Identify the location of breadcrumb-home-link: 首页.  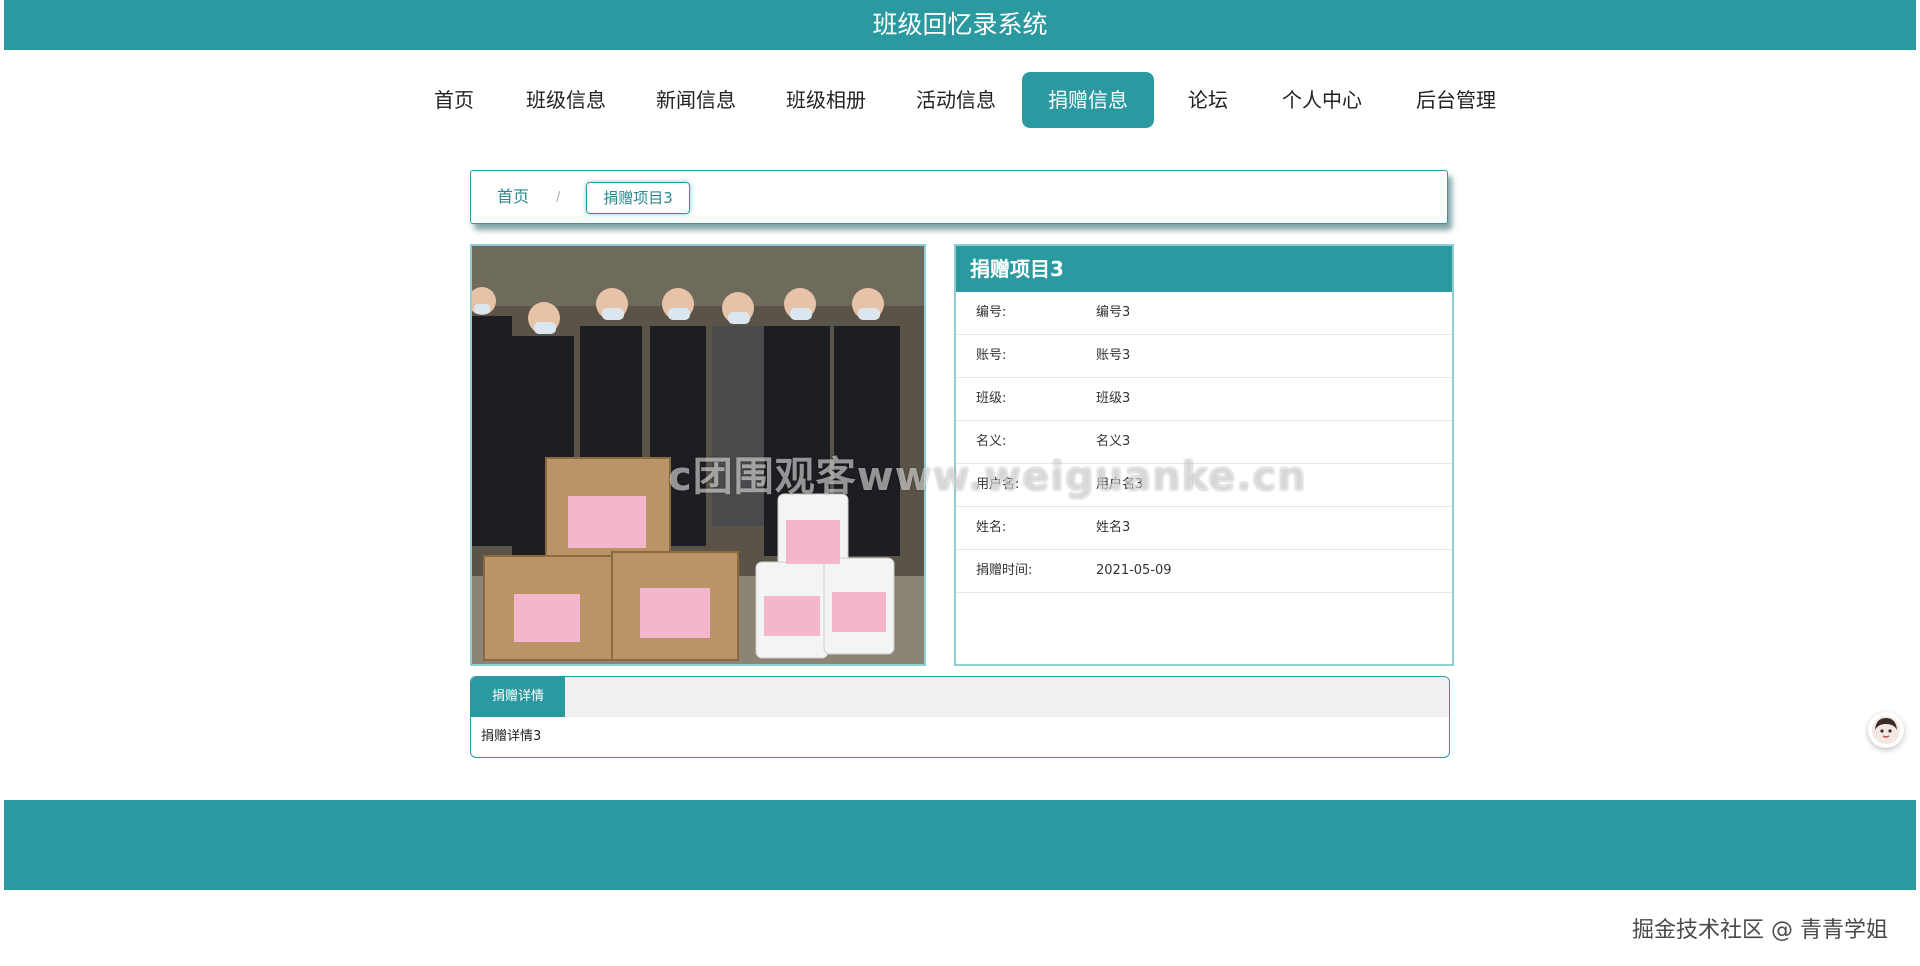
(513, 197).